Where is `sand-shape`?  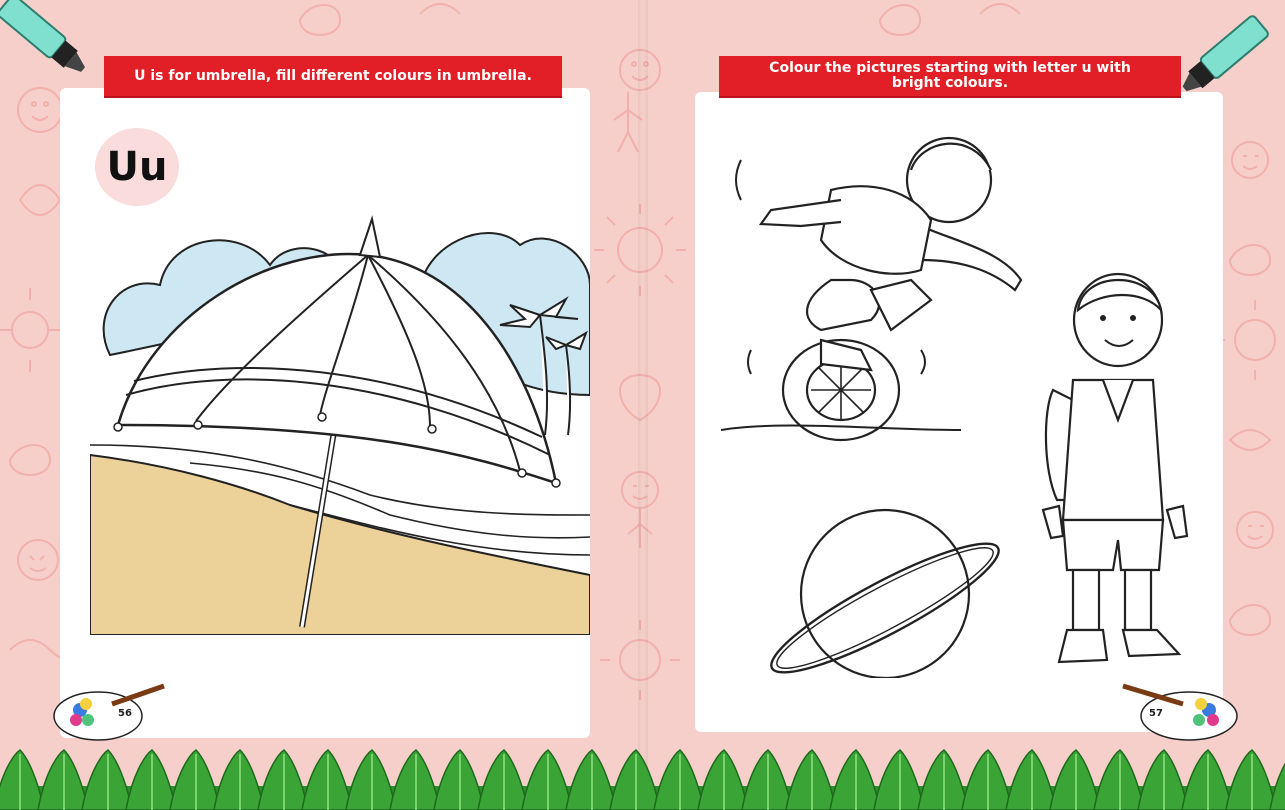
sand-shape is located at coordinates (340, 544).